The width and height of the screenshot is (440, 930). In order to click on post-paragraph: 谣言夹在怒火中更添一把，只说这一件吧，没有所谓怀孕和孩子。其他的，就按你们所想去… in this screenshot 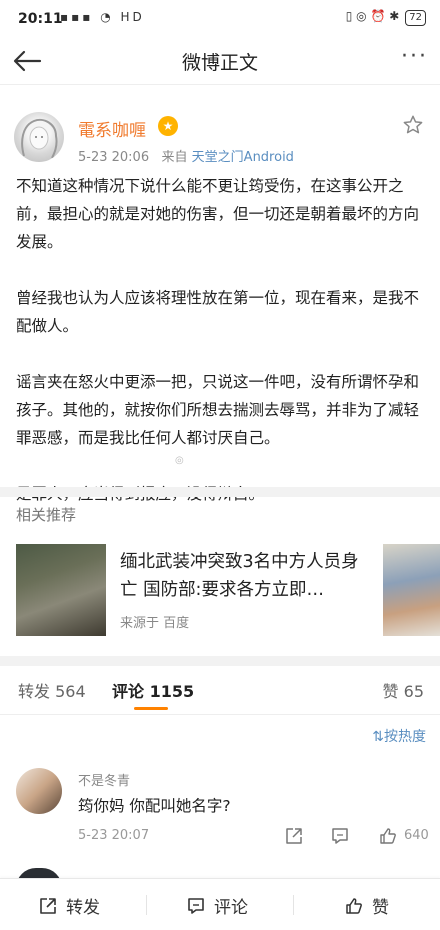, I will do `click(218, 410)`.